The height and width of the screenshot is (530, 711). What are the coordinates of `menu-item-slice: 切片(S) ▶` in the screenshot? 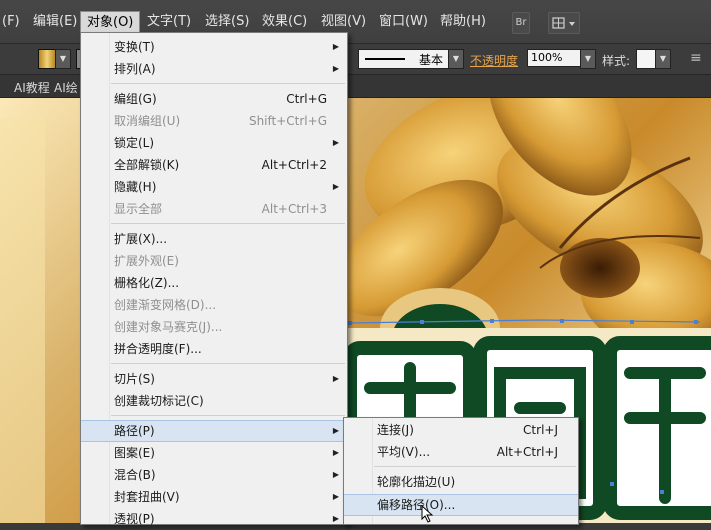 It's located at (214, 379).